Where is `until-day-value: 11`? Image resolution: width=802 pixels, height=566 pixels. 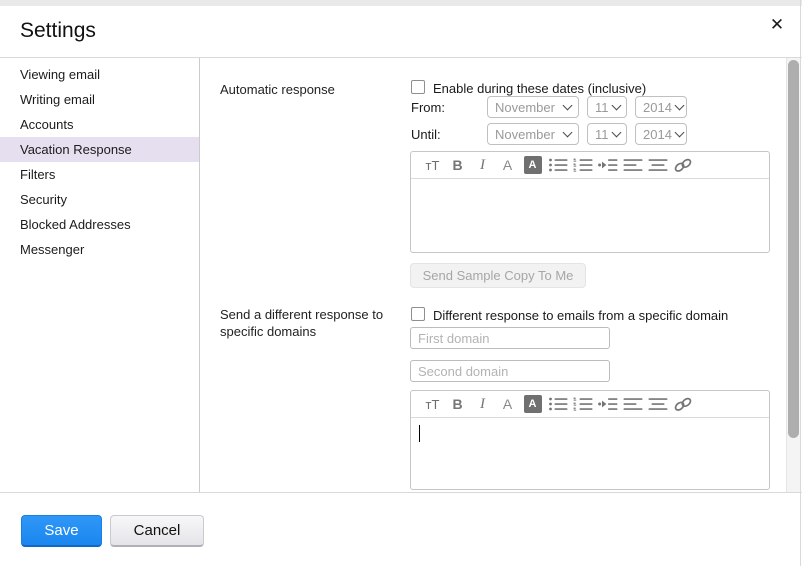 until-day-value: 11 is located at coordinates (602, 134).